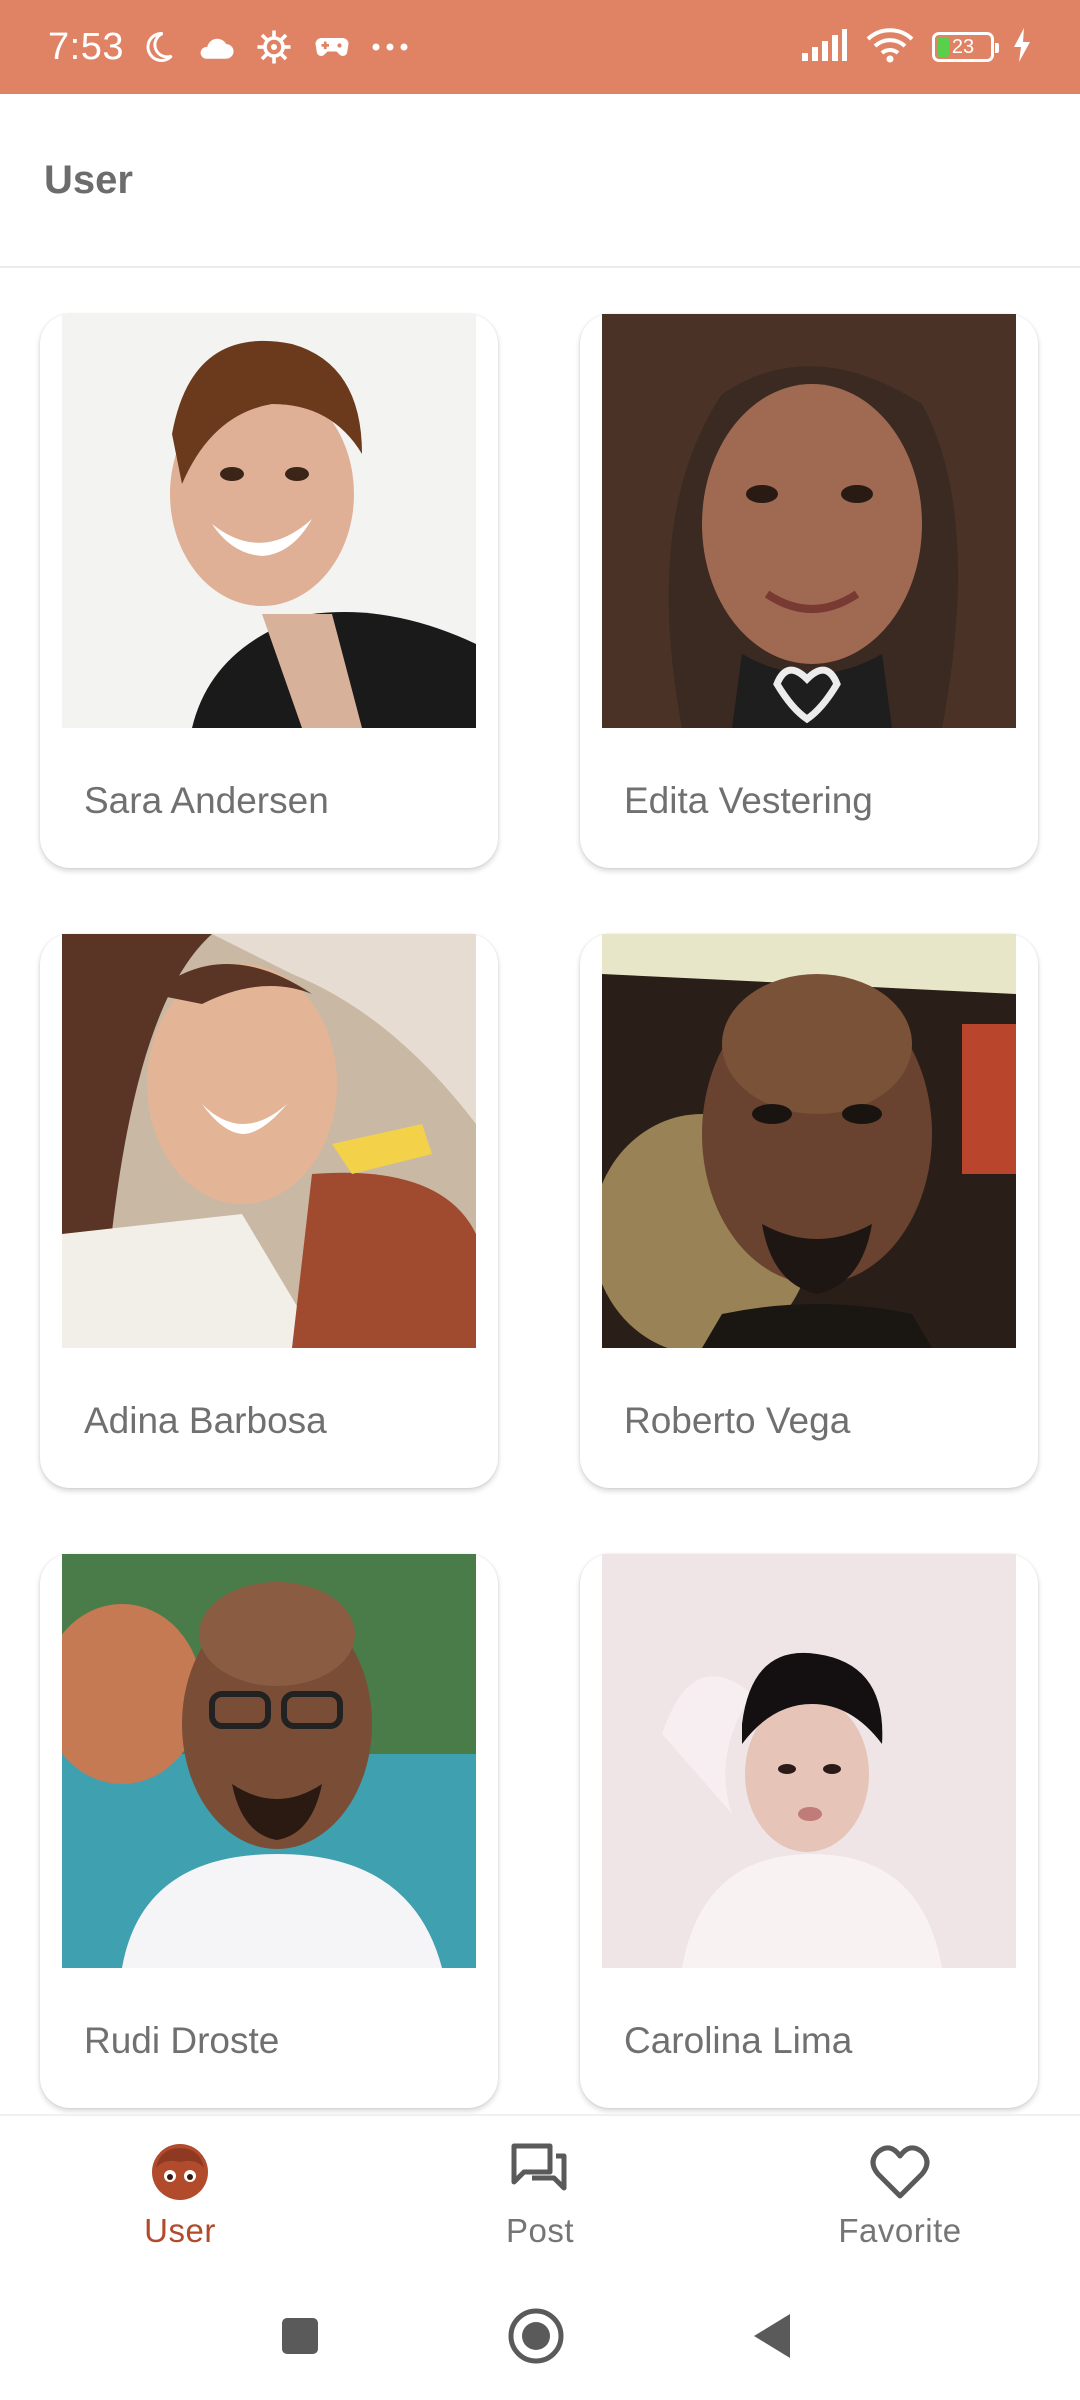  Describe the element at coordinates (205, 1420) in the screenshot. I see `user-name: Adina Barbosa` at that location.